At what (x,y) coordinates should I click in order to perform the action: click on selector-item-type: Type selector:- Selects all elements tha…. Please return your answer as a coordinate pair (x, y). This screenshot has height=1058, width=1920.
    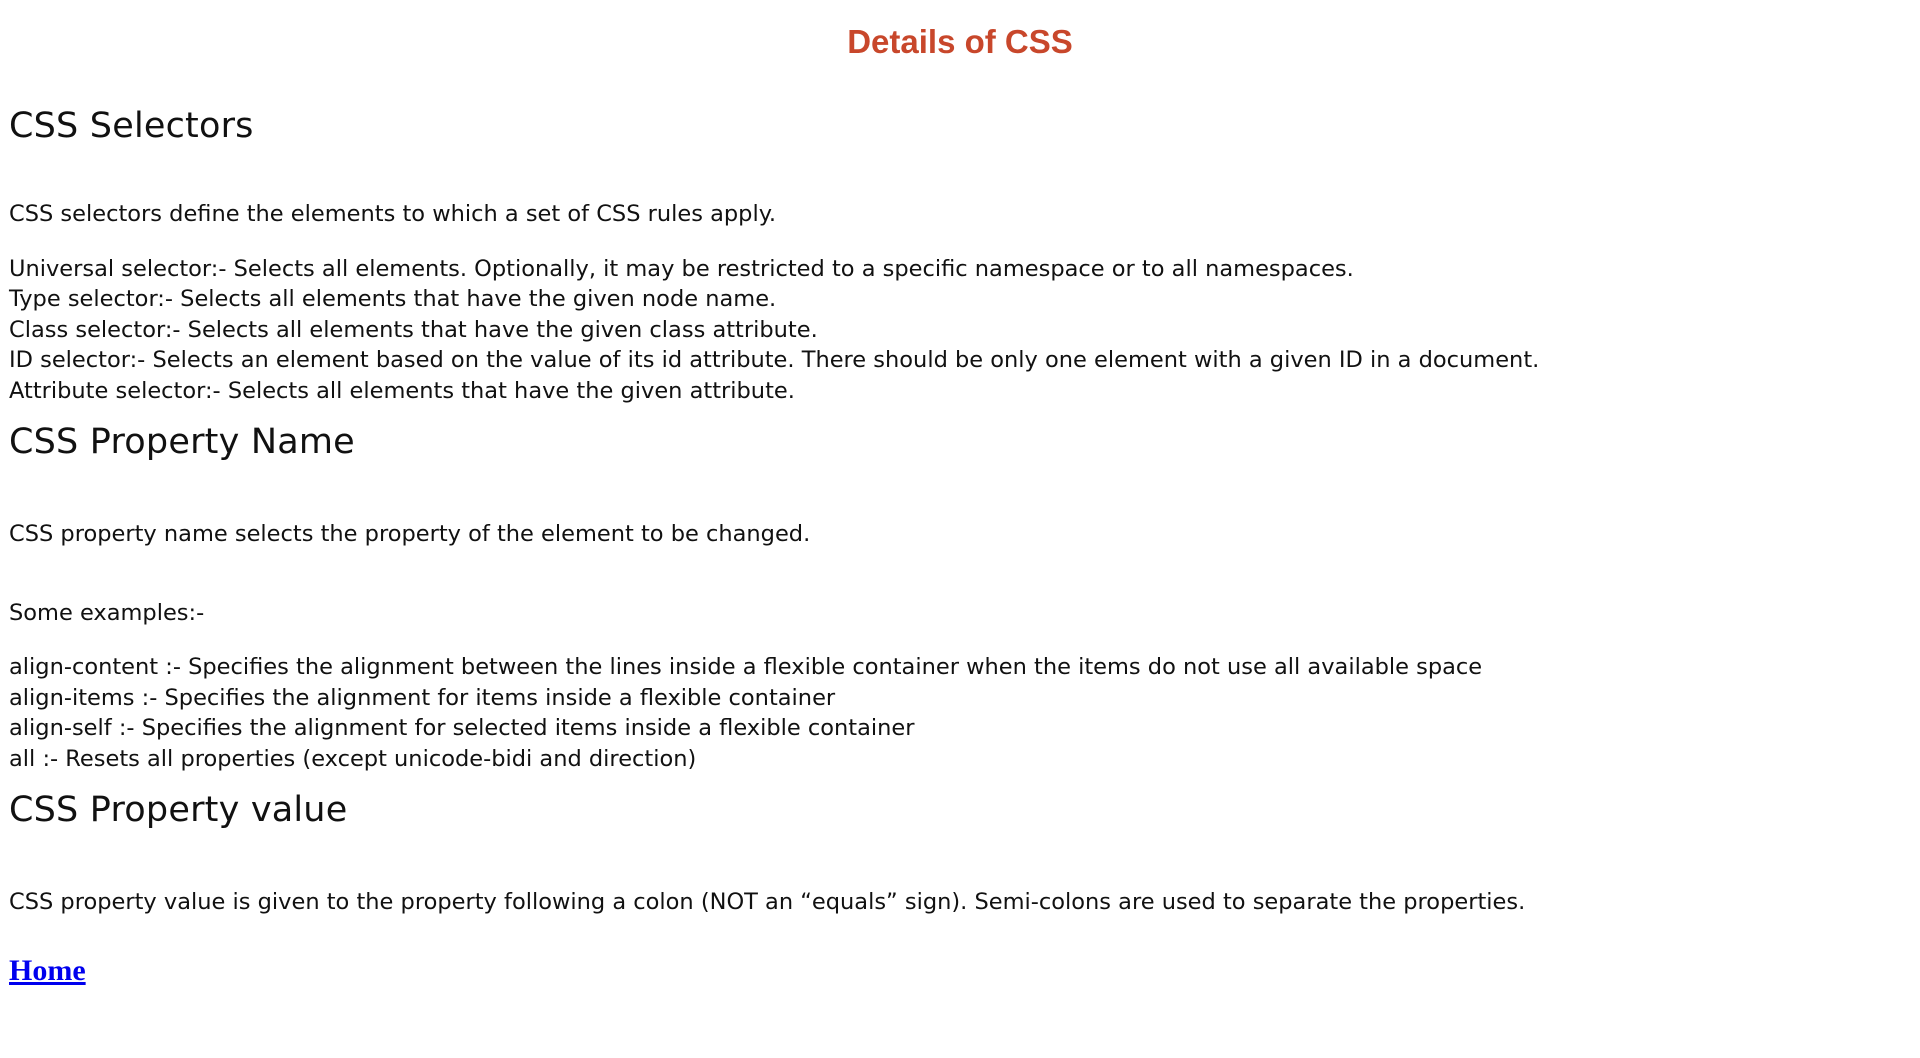
    Looking at the image, I should click on (393, 299).